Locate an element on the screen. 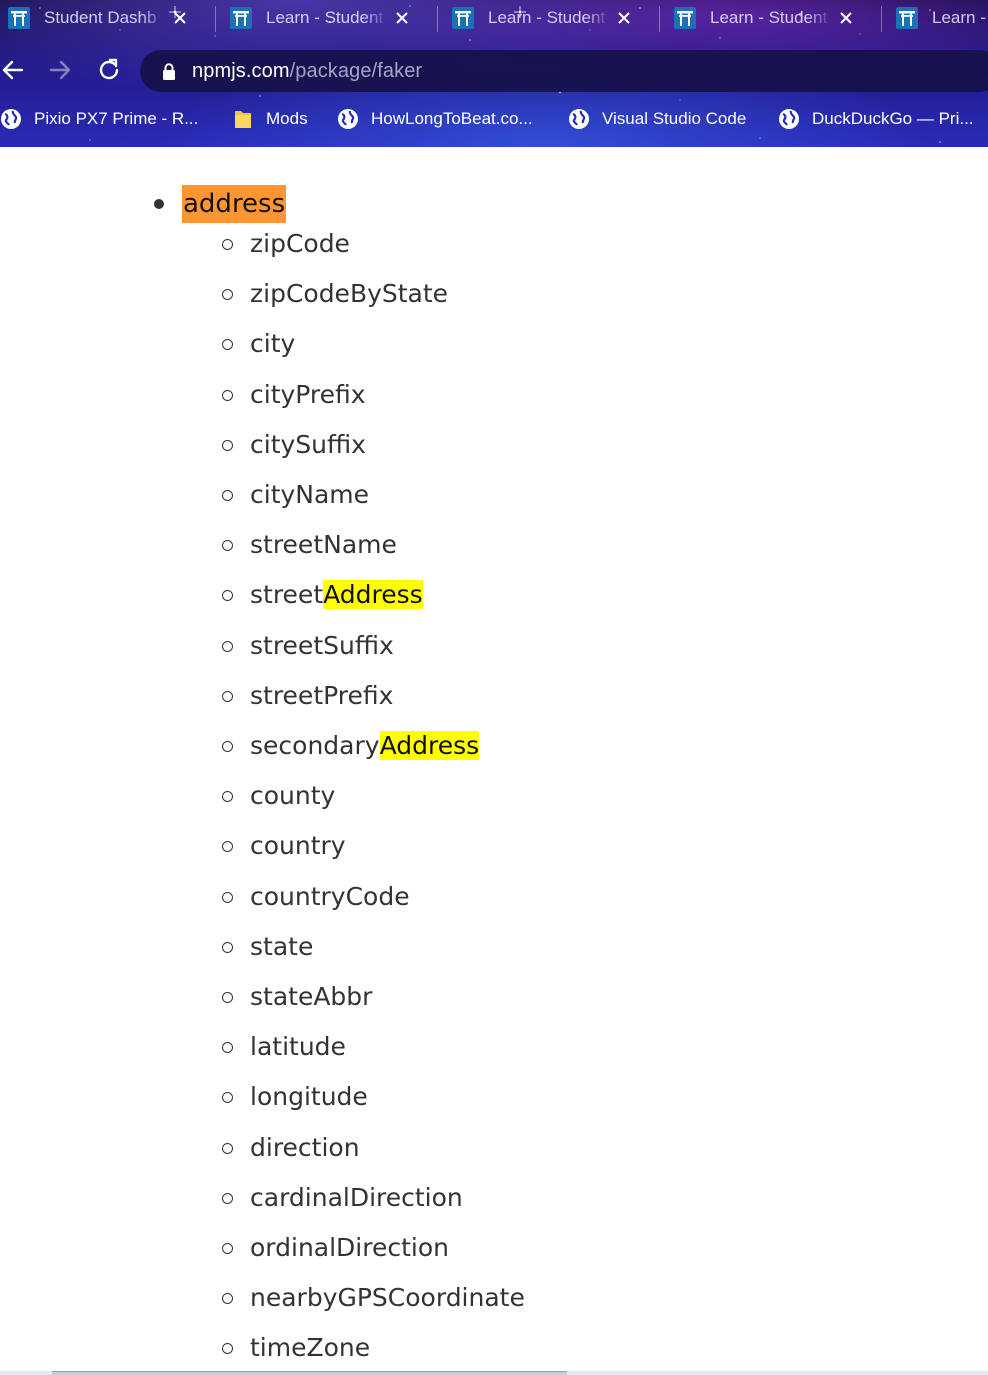 The width and height of the screenshot is (988, 1375). tab-learn-student-4: Learn - is located at coordinates (938, 18).